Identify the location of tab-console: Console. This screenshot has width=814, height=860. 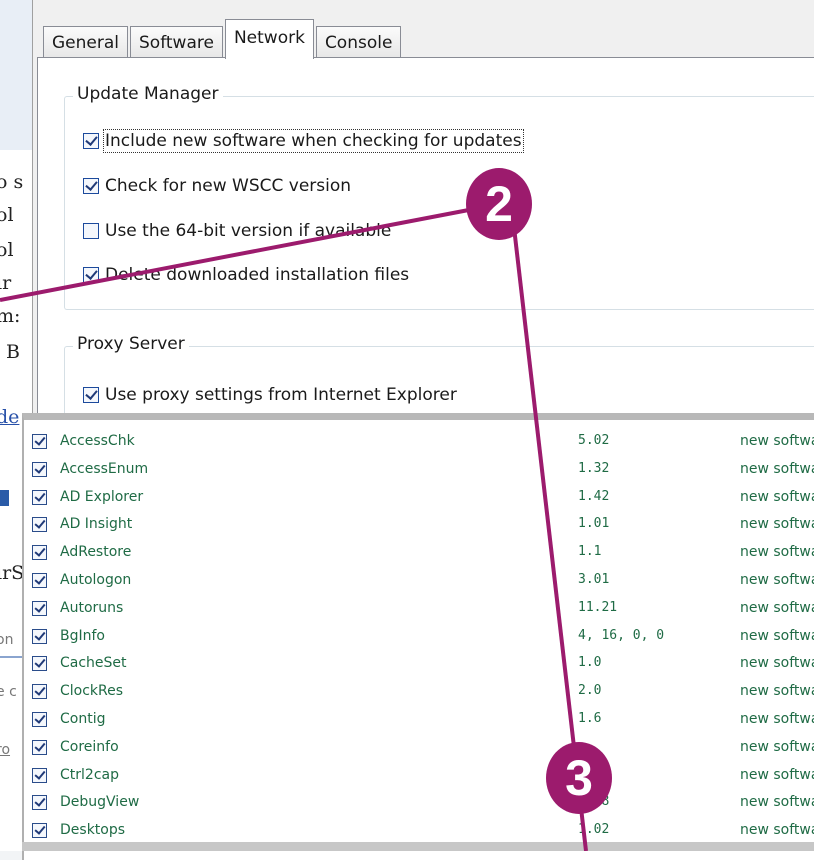
(358, 42).